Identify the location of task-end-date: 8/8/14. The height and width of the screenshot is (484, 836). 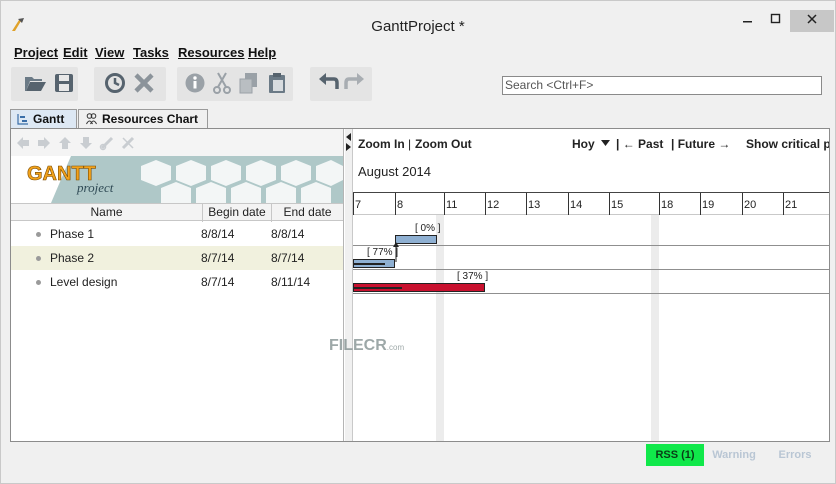
(288, 234).